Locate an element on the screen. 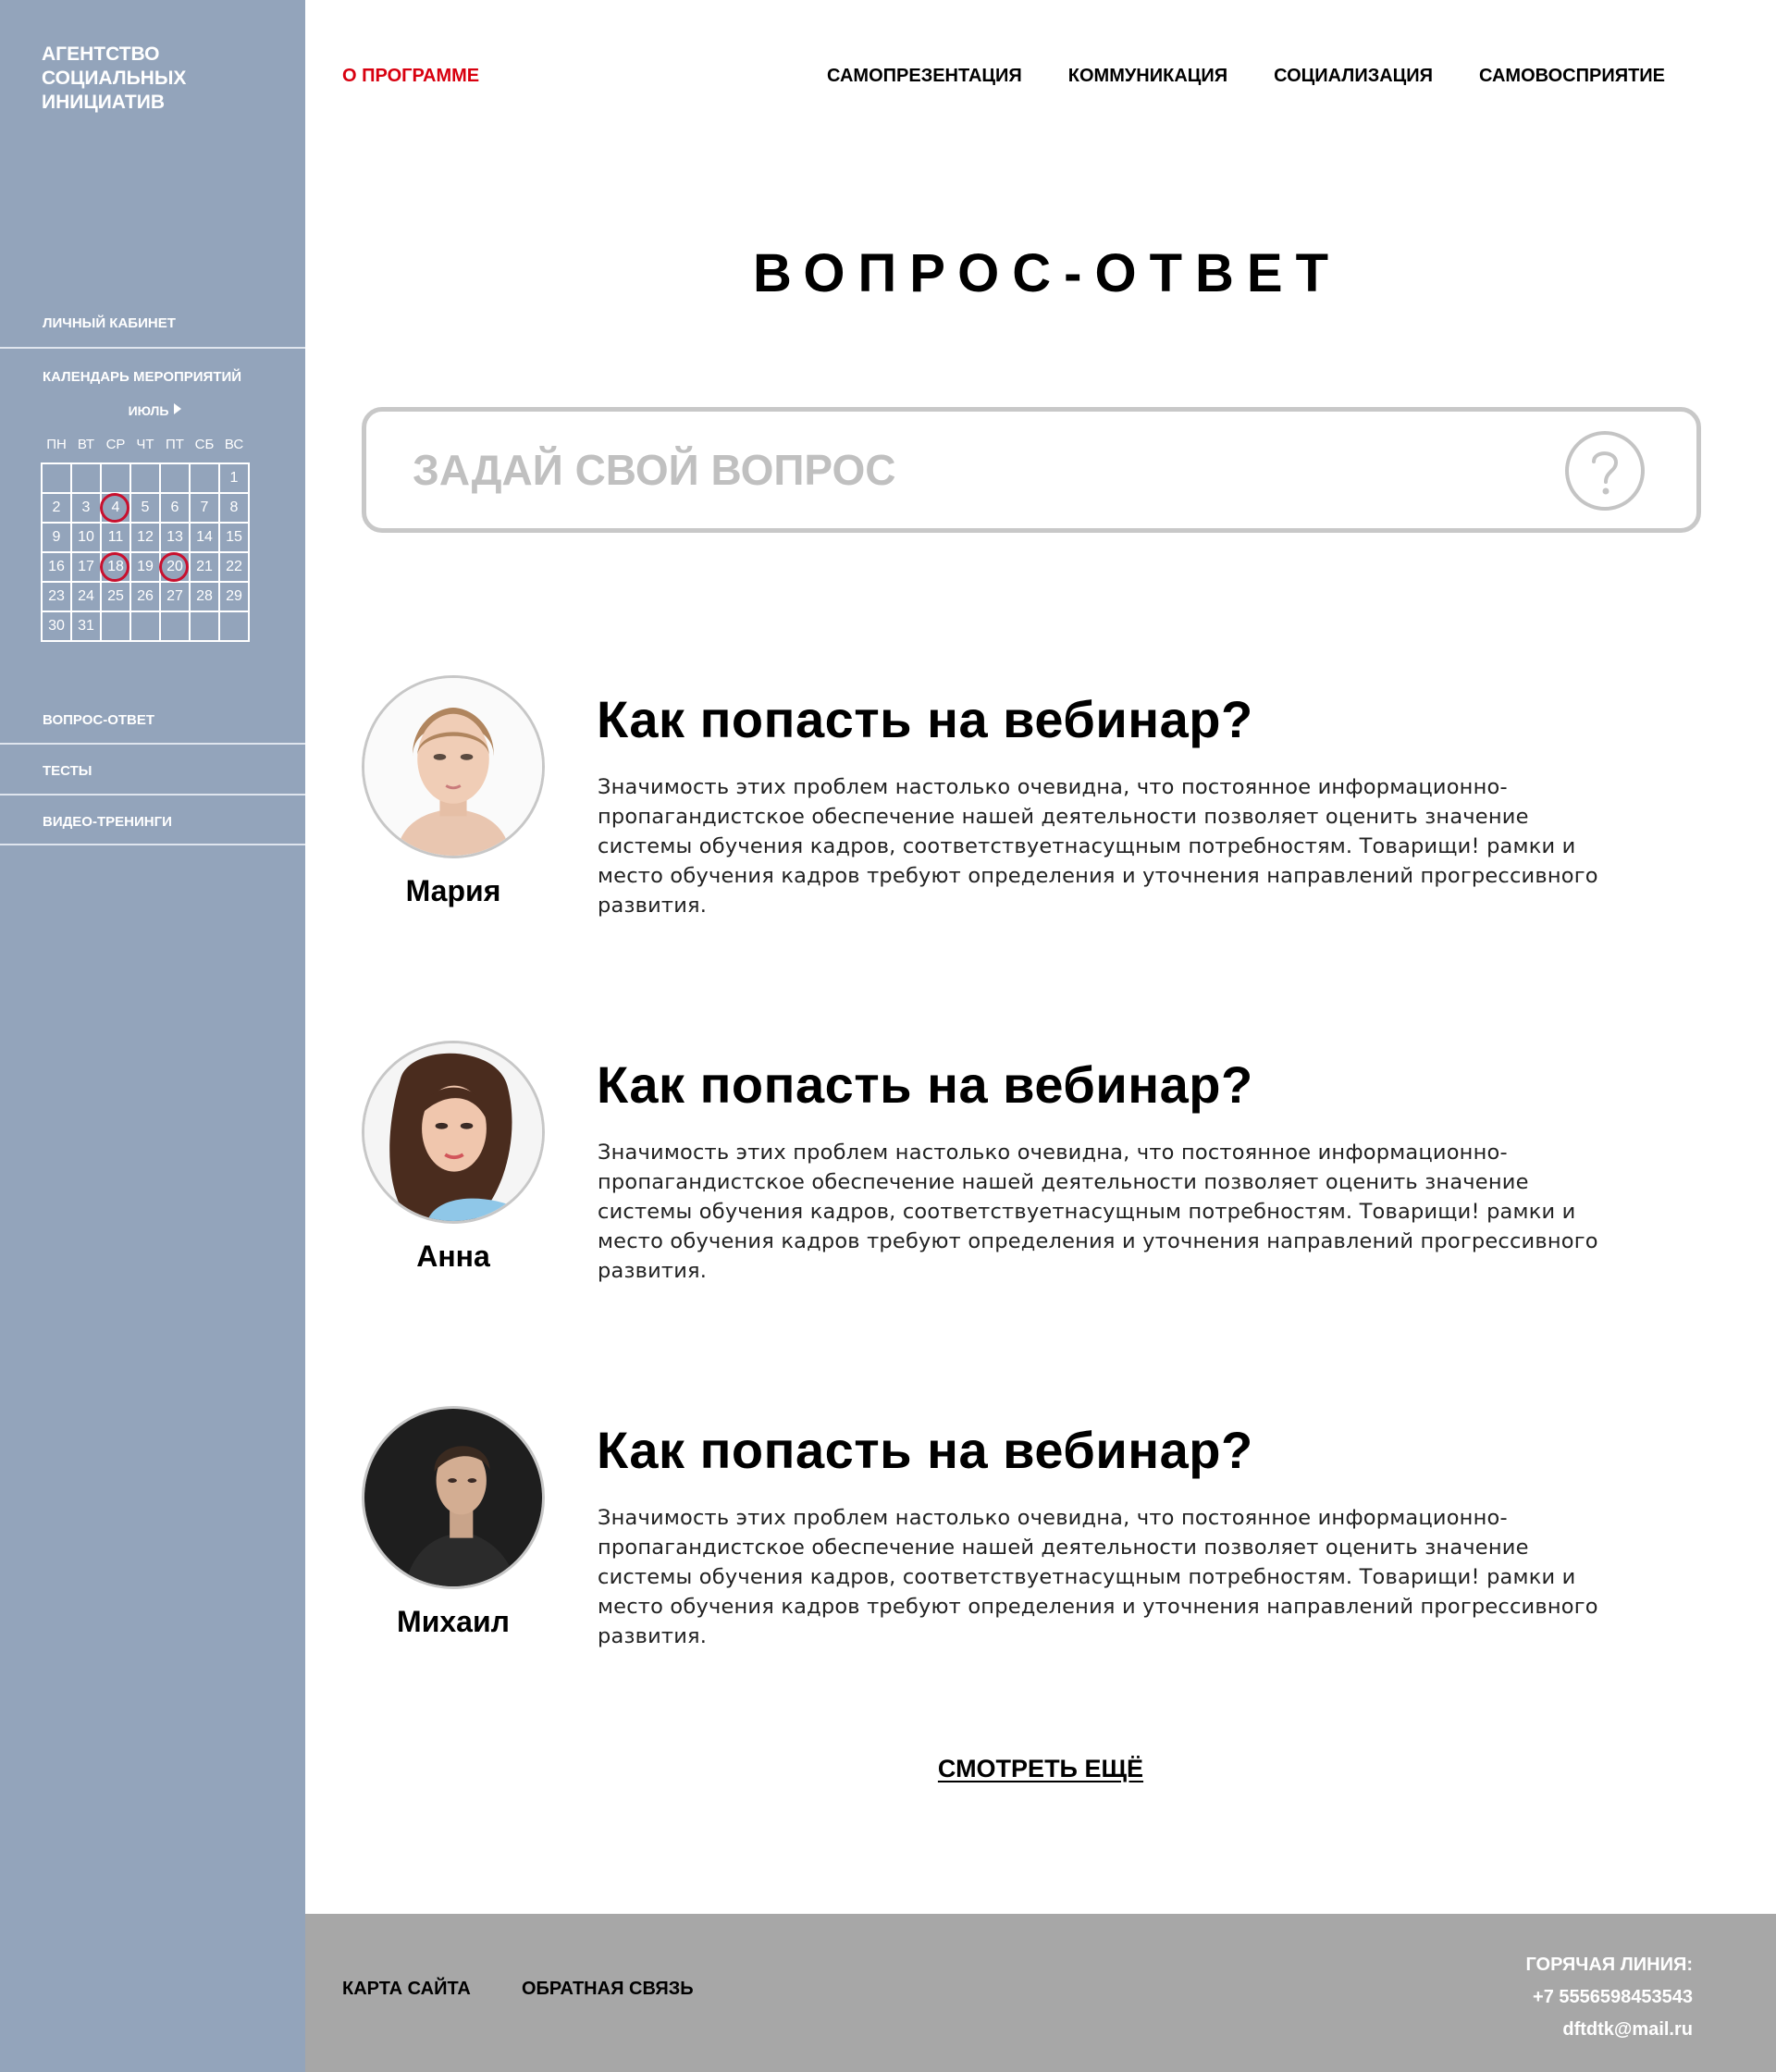 This screenshot has height=2072, width=1776. page-title: ВОПРОС-ОТВЕТ is located at coordinates (1047, 273).